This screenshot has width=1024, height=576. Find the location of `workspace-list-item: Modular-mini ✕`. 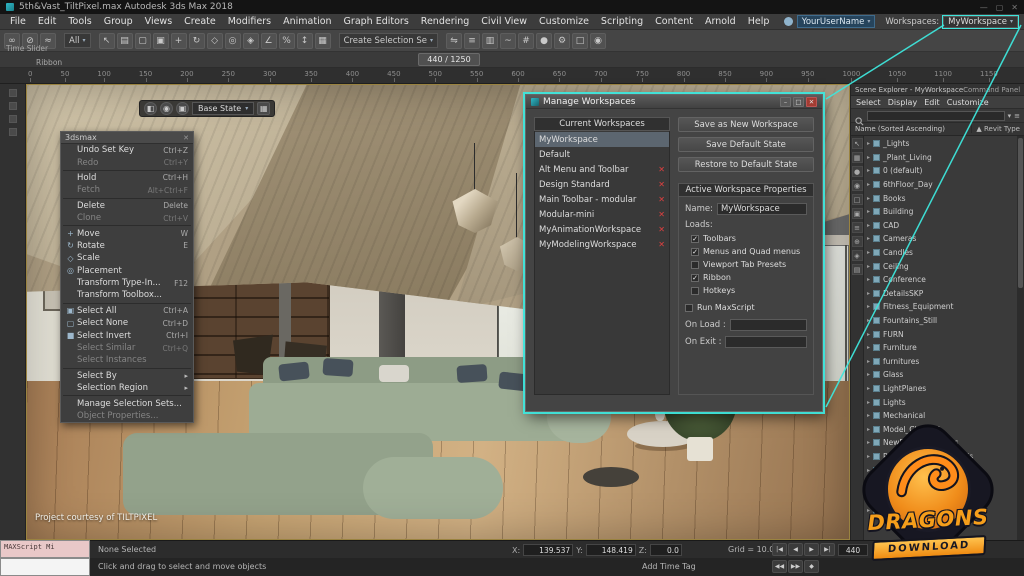

workspace-list-item: Modular-mini ✕ is located at coordinates (602, 214).